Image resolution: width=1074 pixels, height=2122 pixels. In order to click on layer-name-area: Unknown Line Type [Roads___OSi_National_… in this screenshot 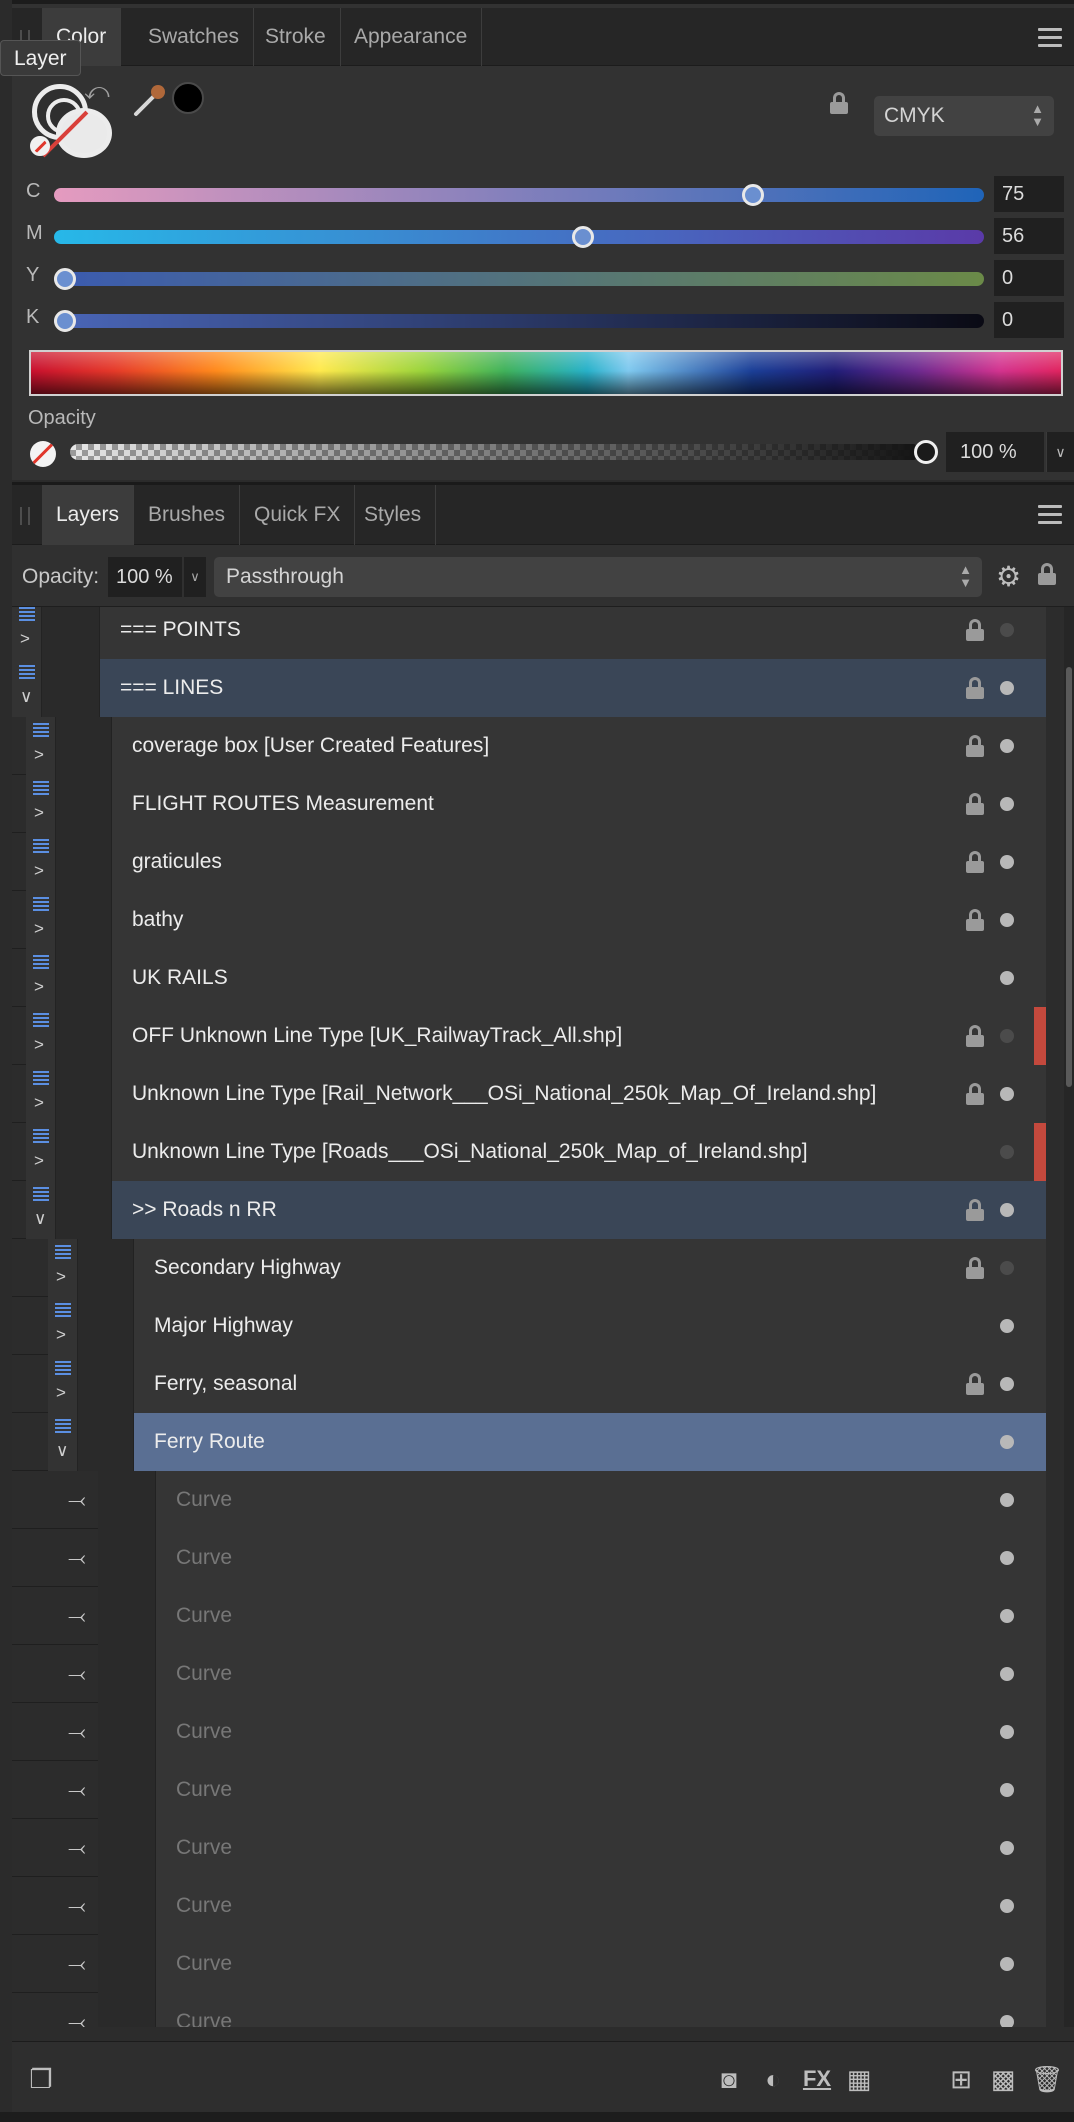, I will do `click(579, 1152)`.